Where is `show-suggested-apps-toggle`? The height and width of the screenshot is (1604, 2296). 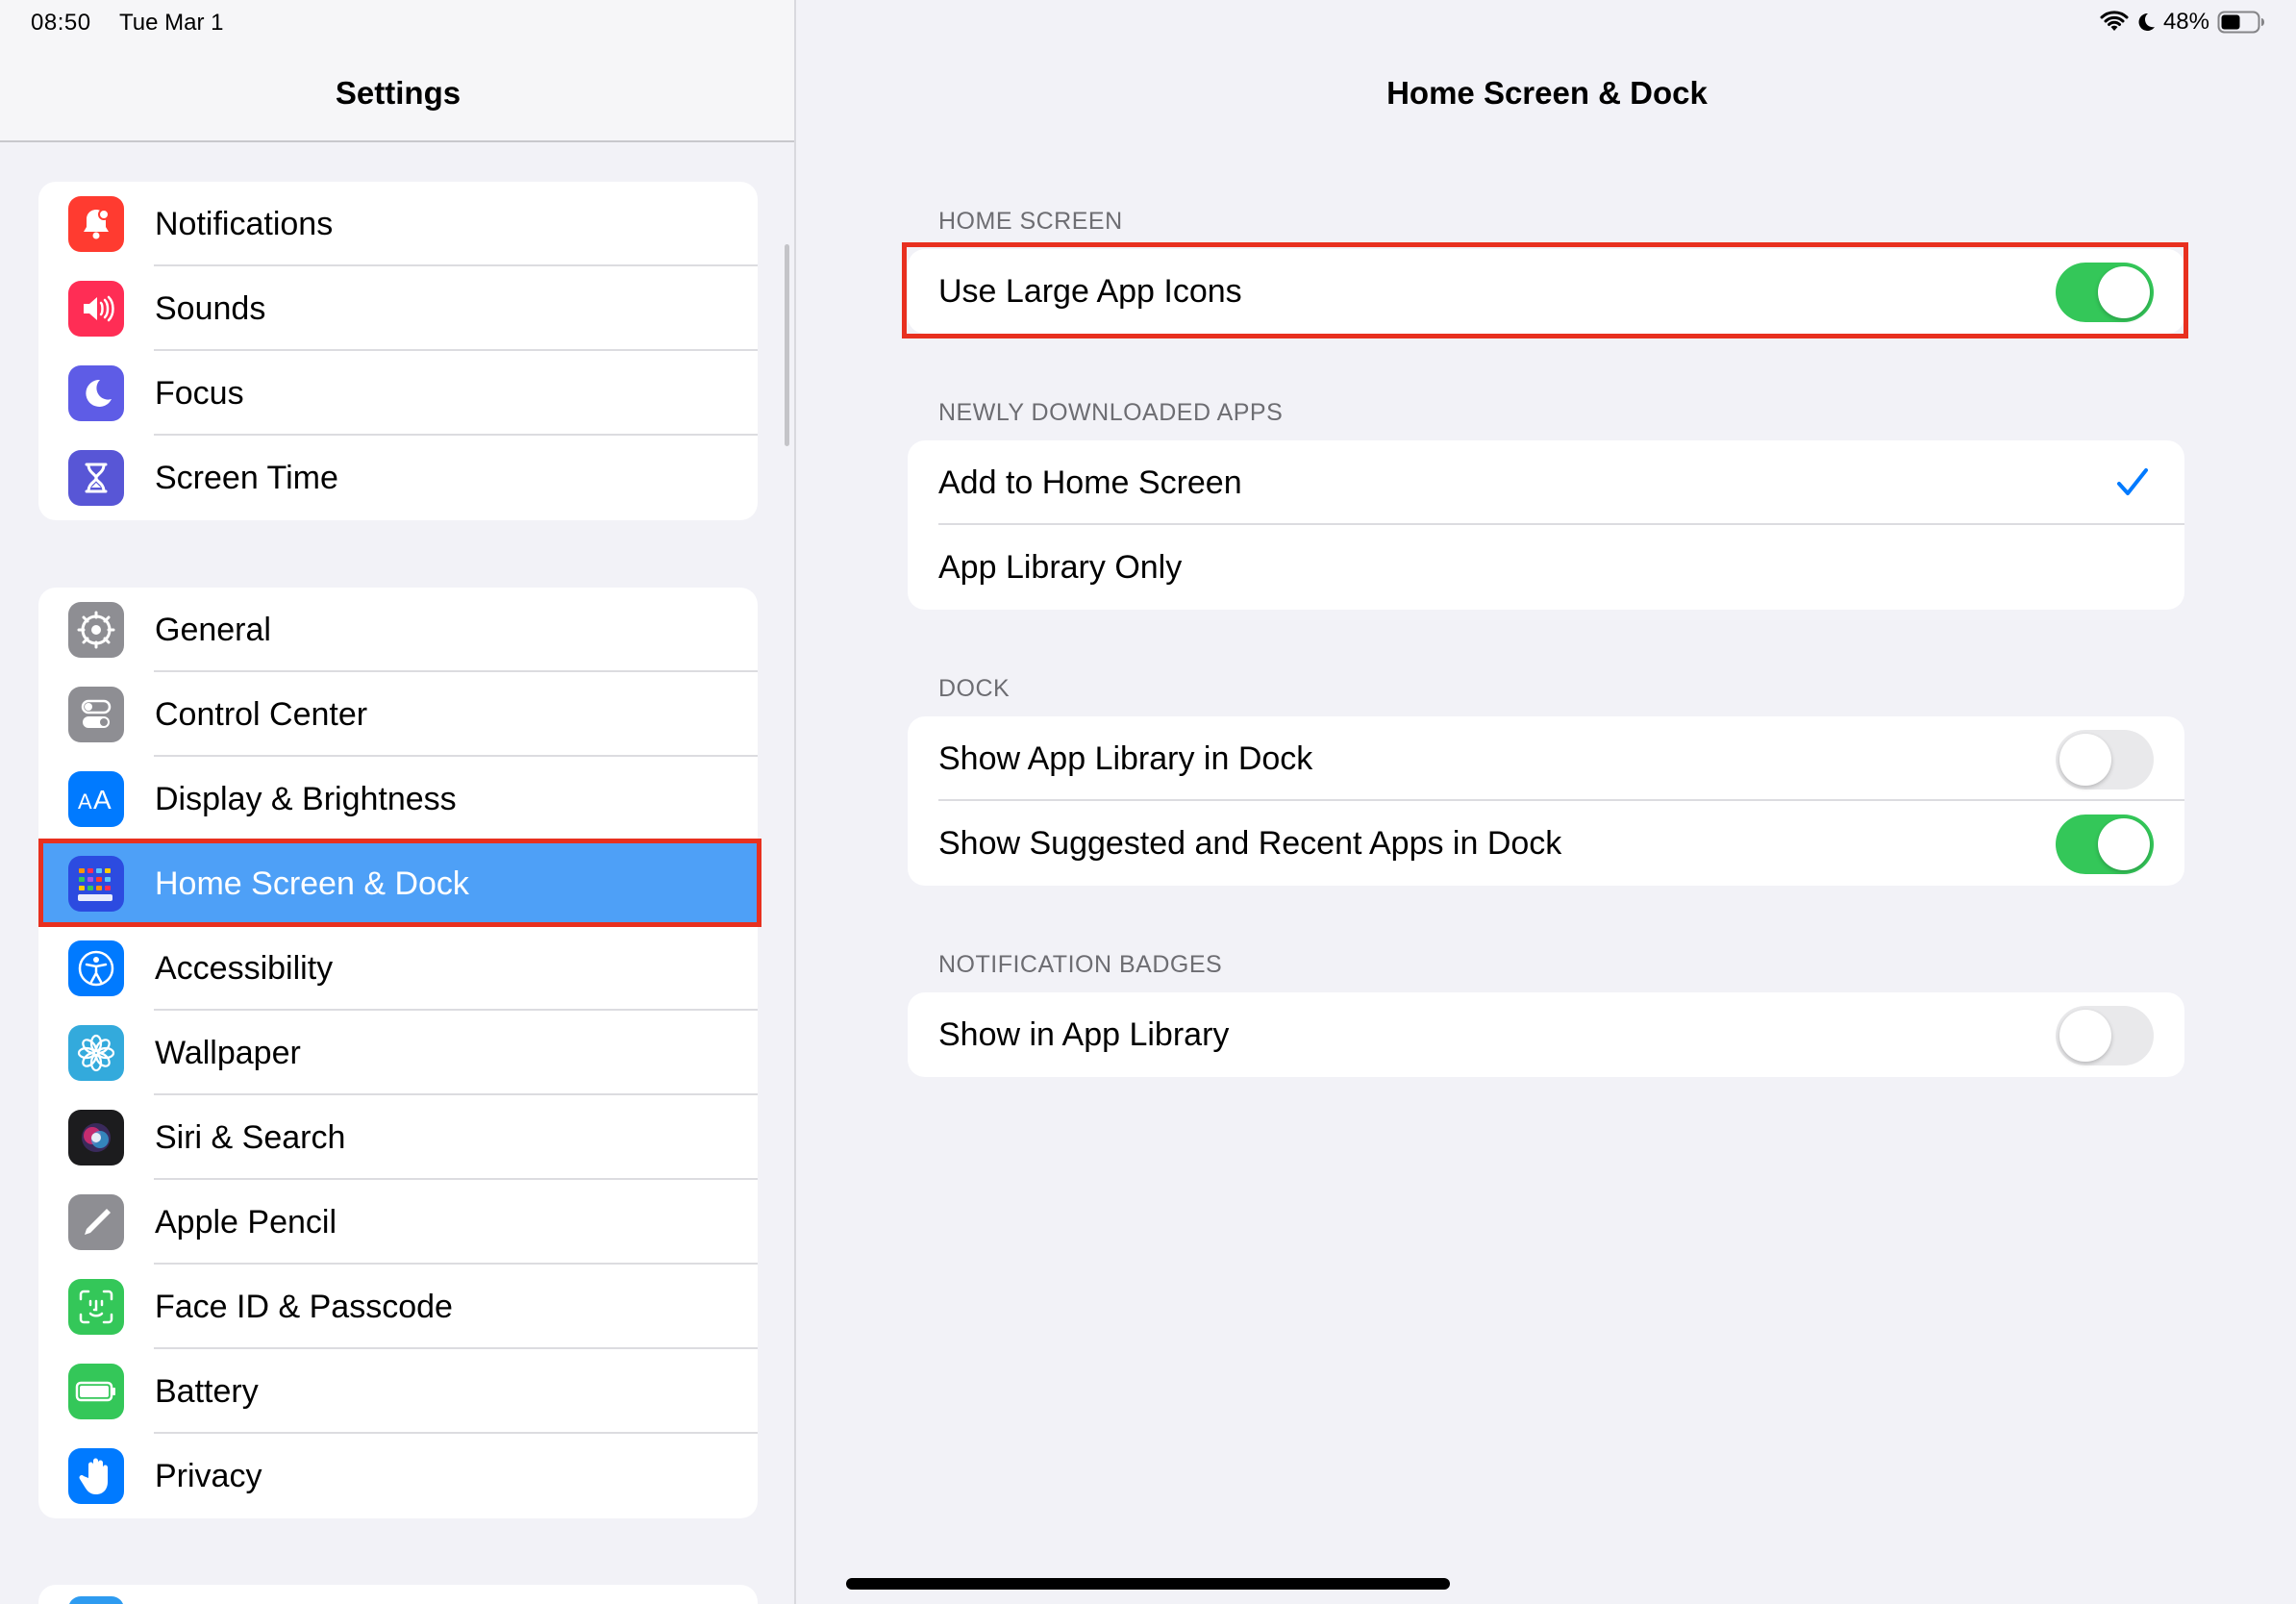
show-suggested-apps-toggle is located at coordinates (2105, 844).